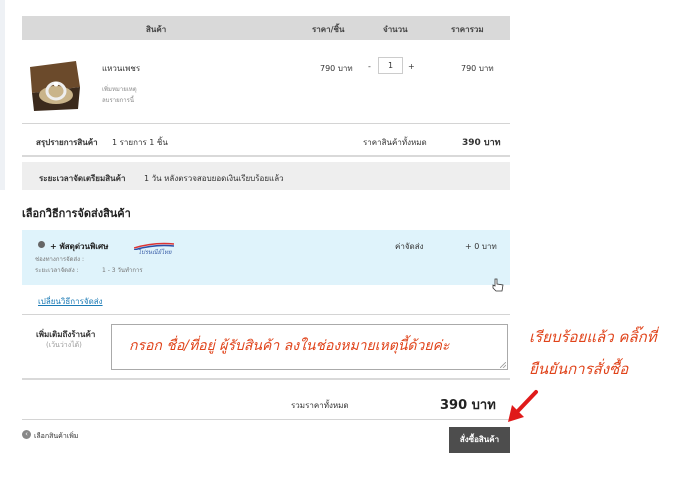  What do you see at coordinates (214, 178) in the screenshot?
I see `prep-time-text: 1 วัน หลังตรวจสอบยอดเงินเรียบร้อยแล้ว` at bounding box center [214, 178].